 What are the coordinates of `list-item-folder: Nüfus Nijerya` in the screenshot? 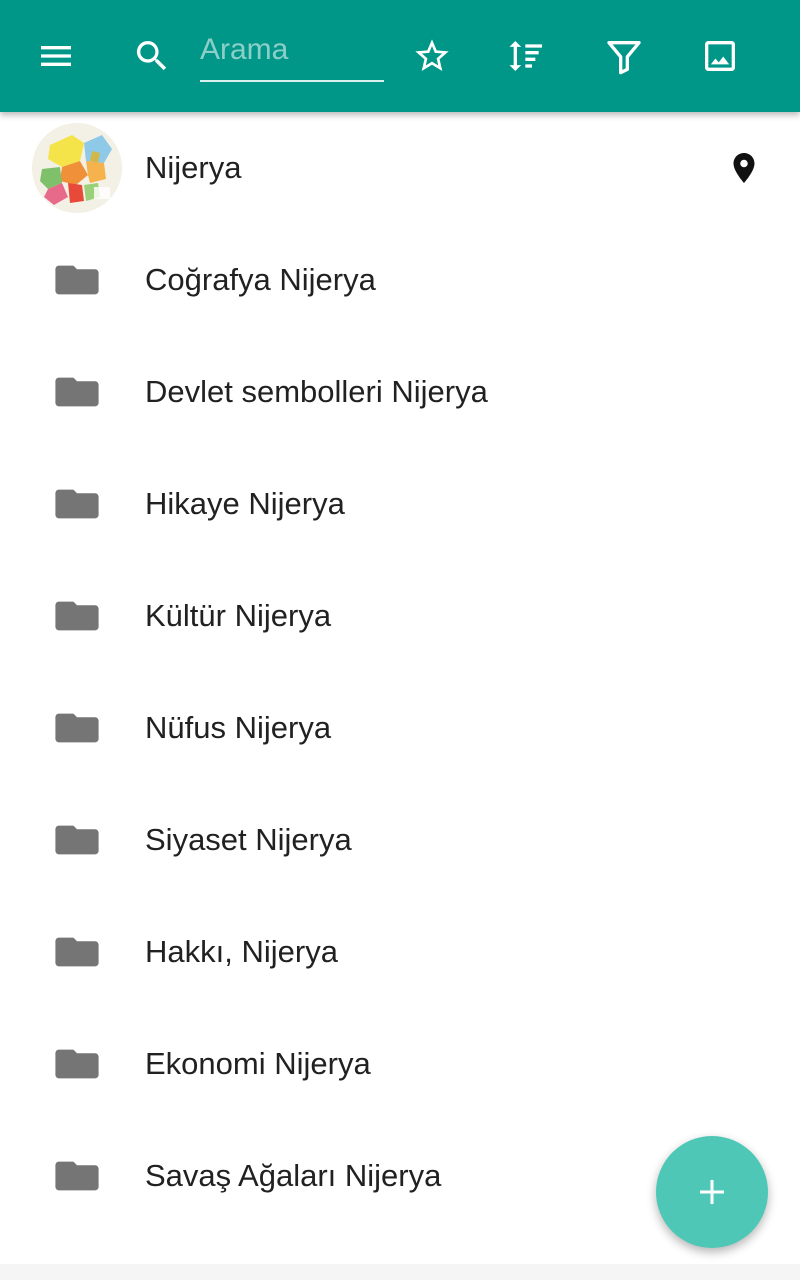 It's located at (400, 728).